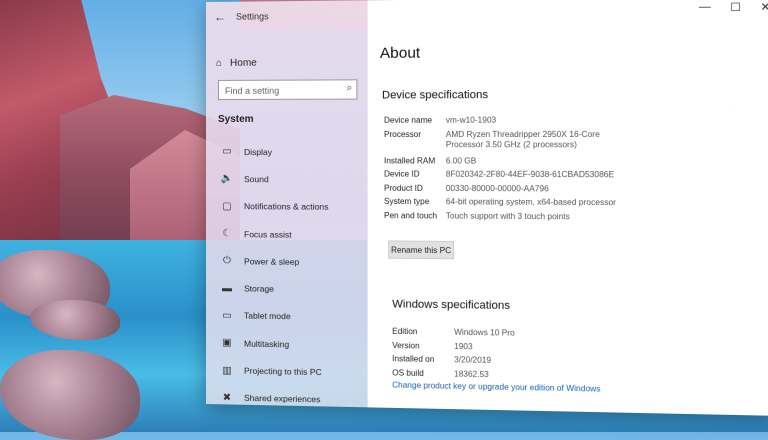 This screenshot has height=440, width=768. I want to click on notifications-icon: ▢, so click(227, 206).